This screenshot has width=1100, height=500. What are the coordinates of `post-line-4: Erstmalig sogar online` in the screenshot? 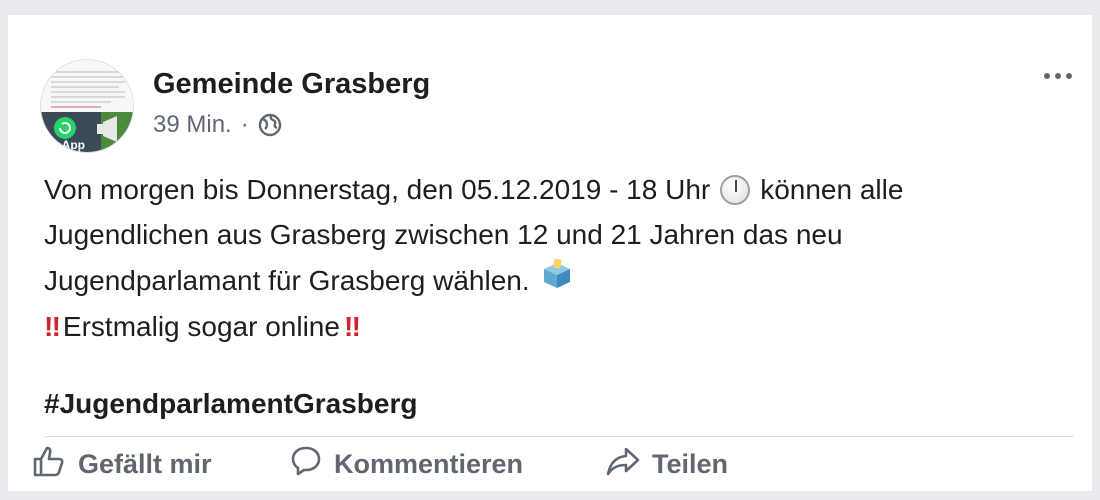 It's located at (201, 326).